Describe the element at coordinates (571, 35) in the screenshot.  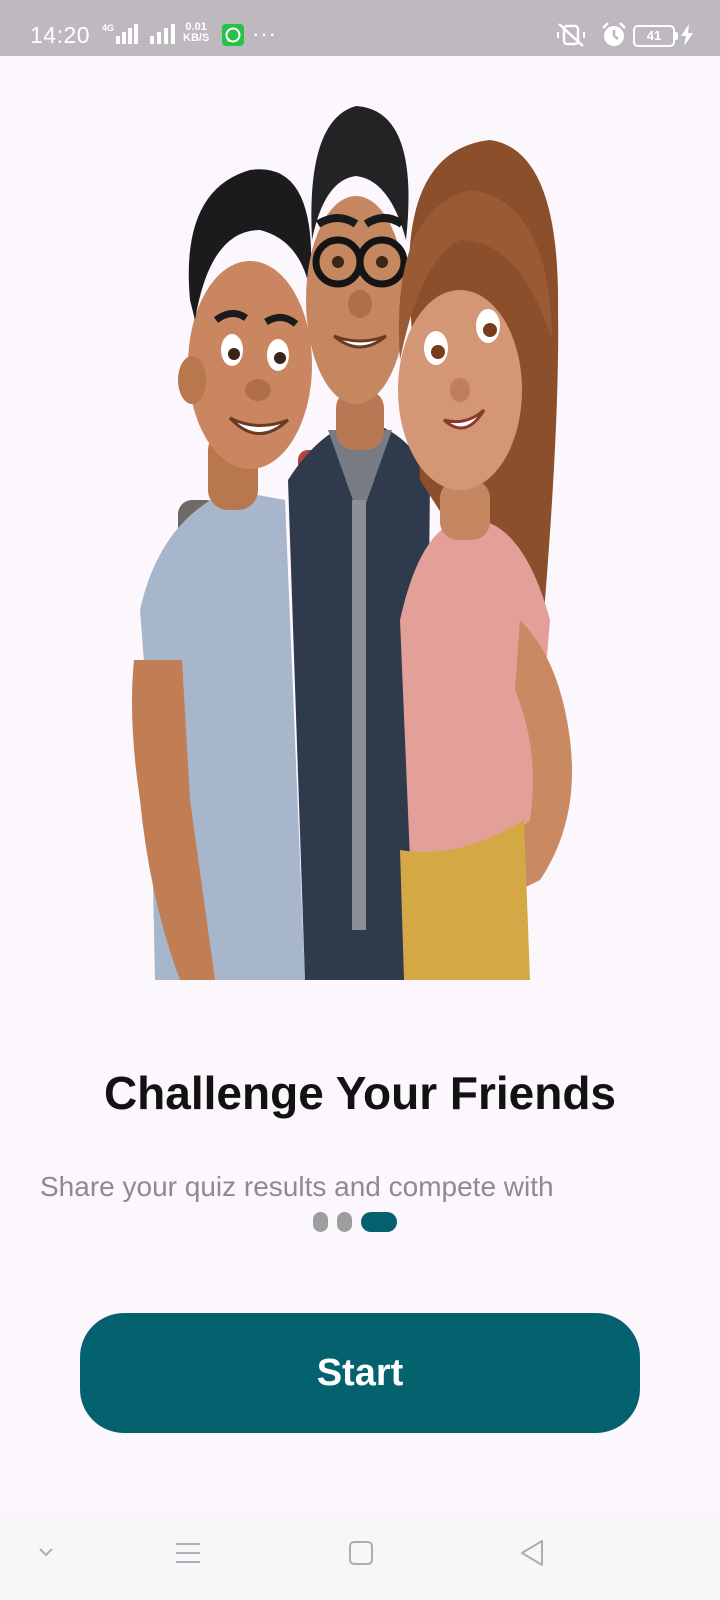
I see `mute-icon` at that location.